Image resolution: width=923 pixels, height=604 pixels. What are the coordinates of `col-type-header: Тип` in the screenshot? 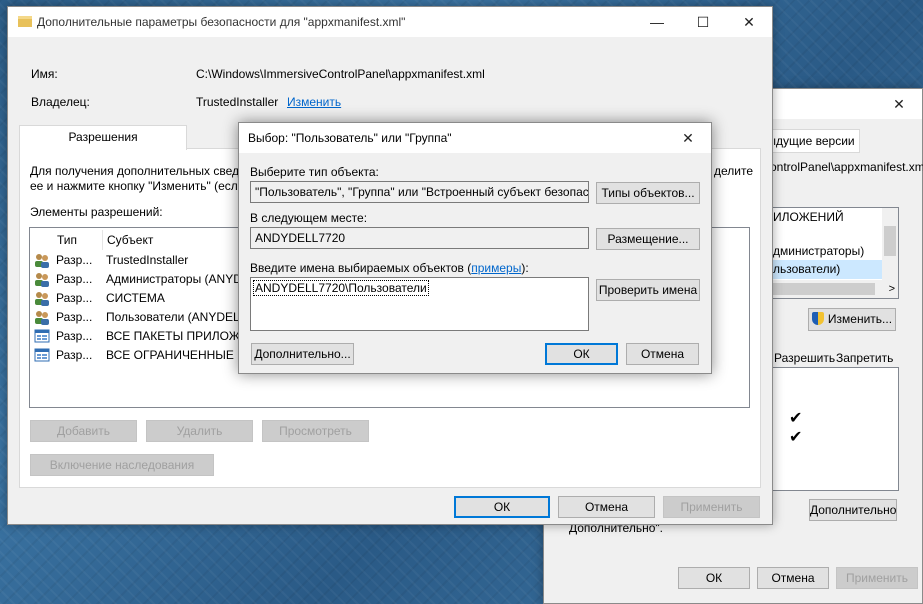 It's located at (67, 240).